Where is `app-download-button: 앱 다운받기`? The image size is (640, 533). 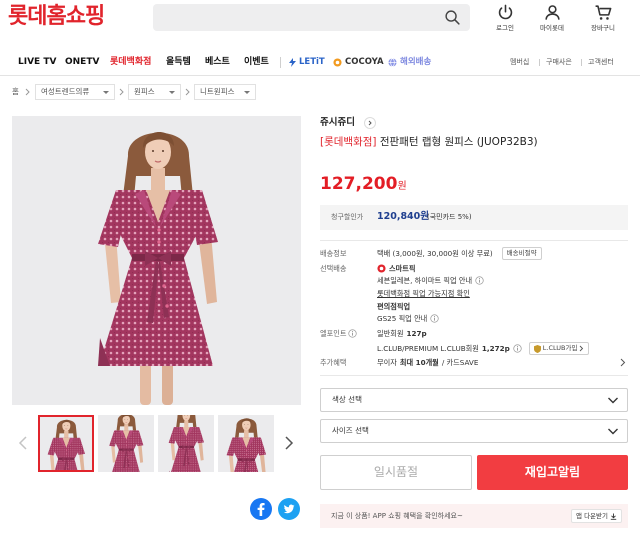 app-download-button: 앱 다운받기 is located at coordinates (596, 516).